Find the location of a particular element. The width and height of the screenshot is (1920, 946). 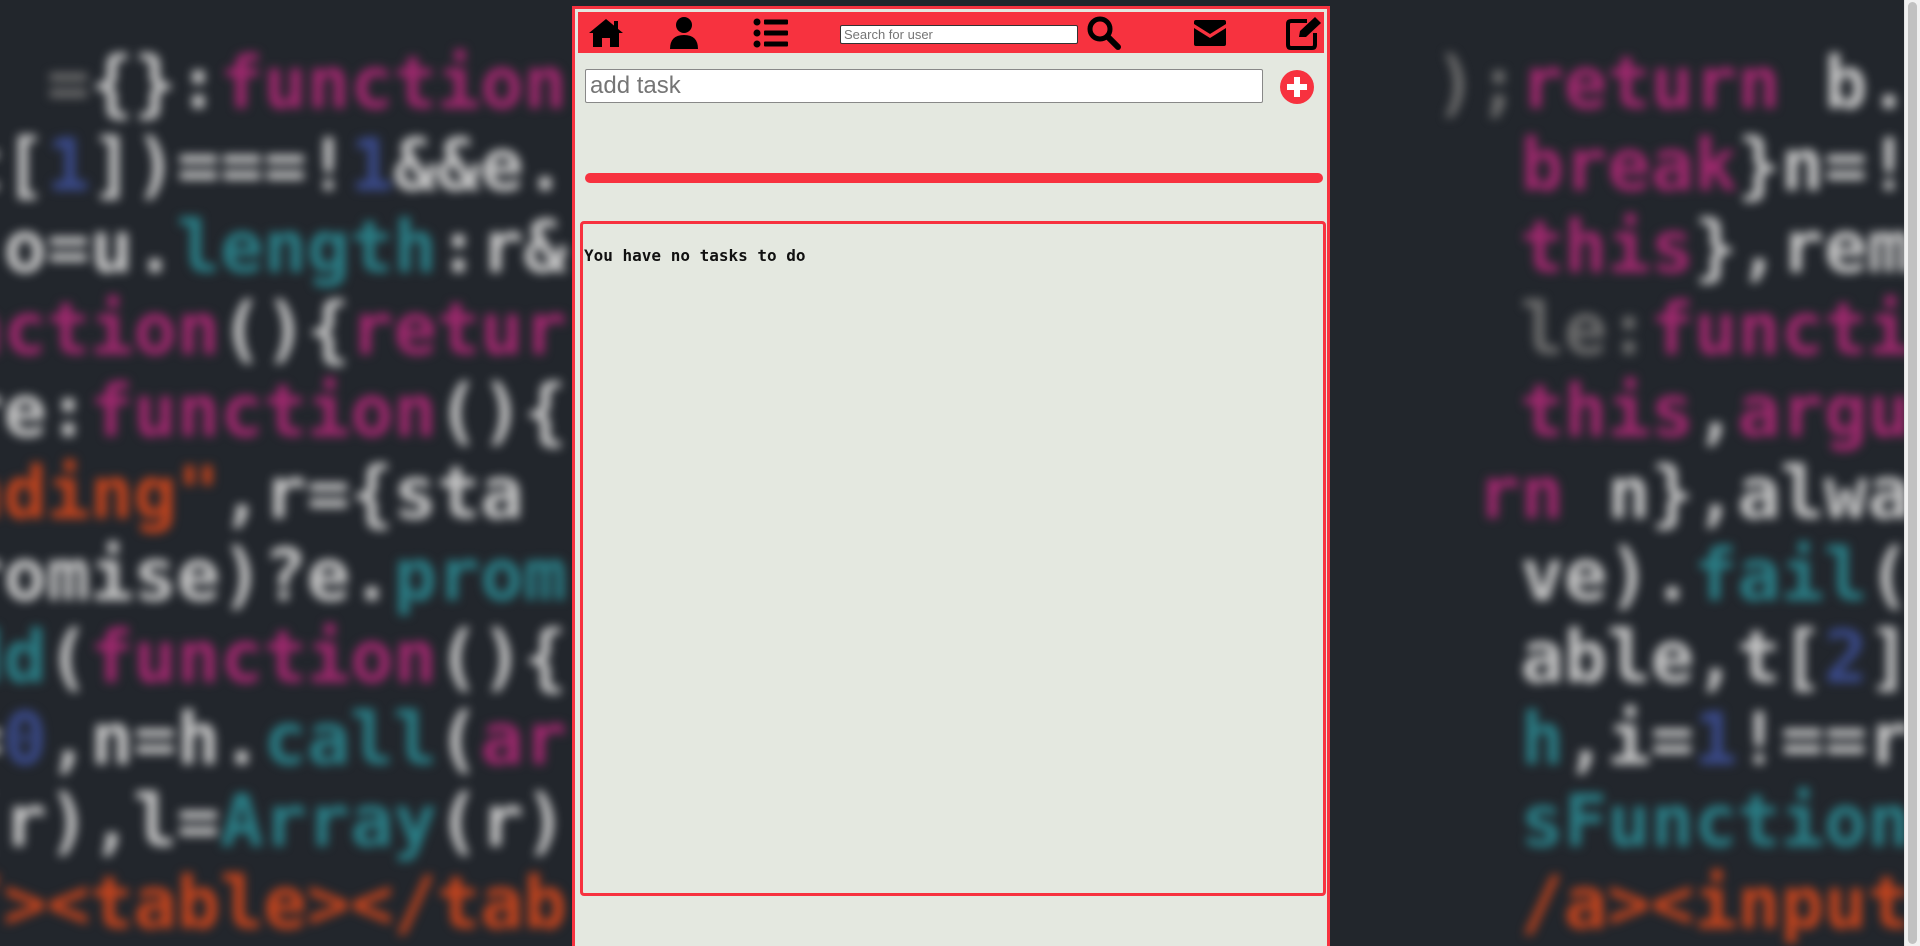

empty-tasks-message: You have no tasks to do is located at coordinates (695, 255).